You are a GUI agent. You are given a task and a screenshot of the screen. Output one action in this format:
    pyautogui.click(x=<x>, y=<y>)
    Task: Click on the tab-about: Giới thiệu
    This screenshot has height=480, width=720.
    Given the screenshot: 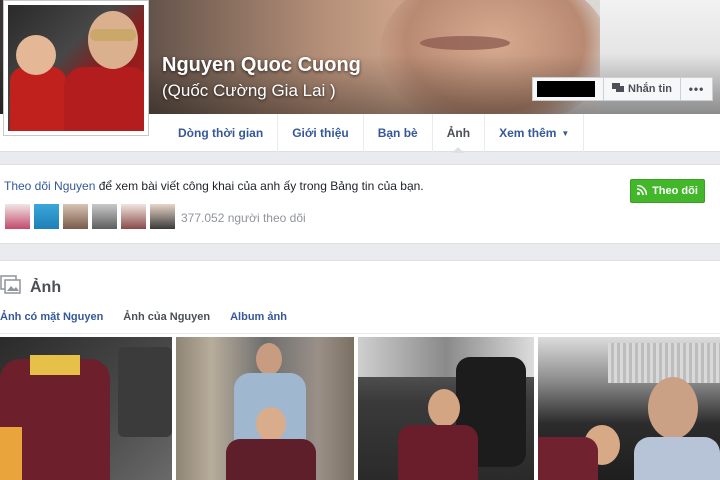 What is the action you would take?
    pyautogui.click(x=321, y=133)
    